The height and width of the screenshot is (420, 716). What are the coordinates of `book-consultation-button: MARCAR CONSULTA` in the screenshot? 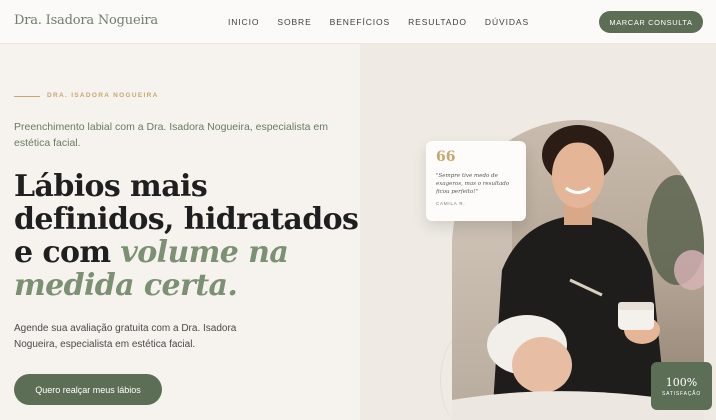 It's located at (651, 22).